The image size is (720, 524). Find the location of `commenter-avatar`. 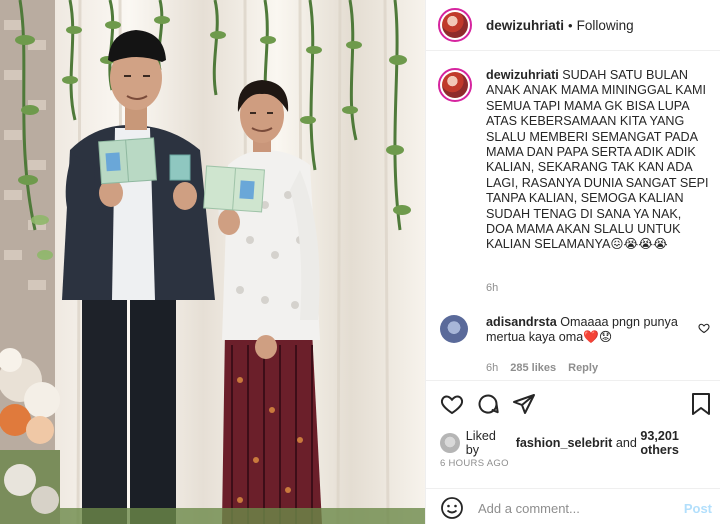

commenter-avatar is located at coordinates (454, 329).